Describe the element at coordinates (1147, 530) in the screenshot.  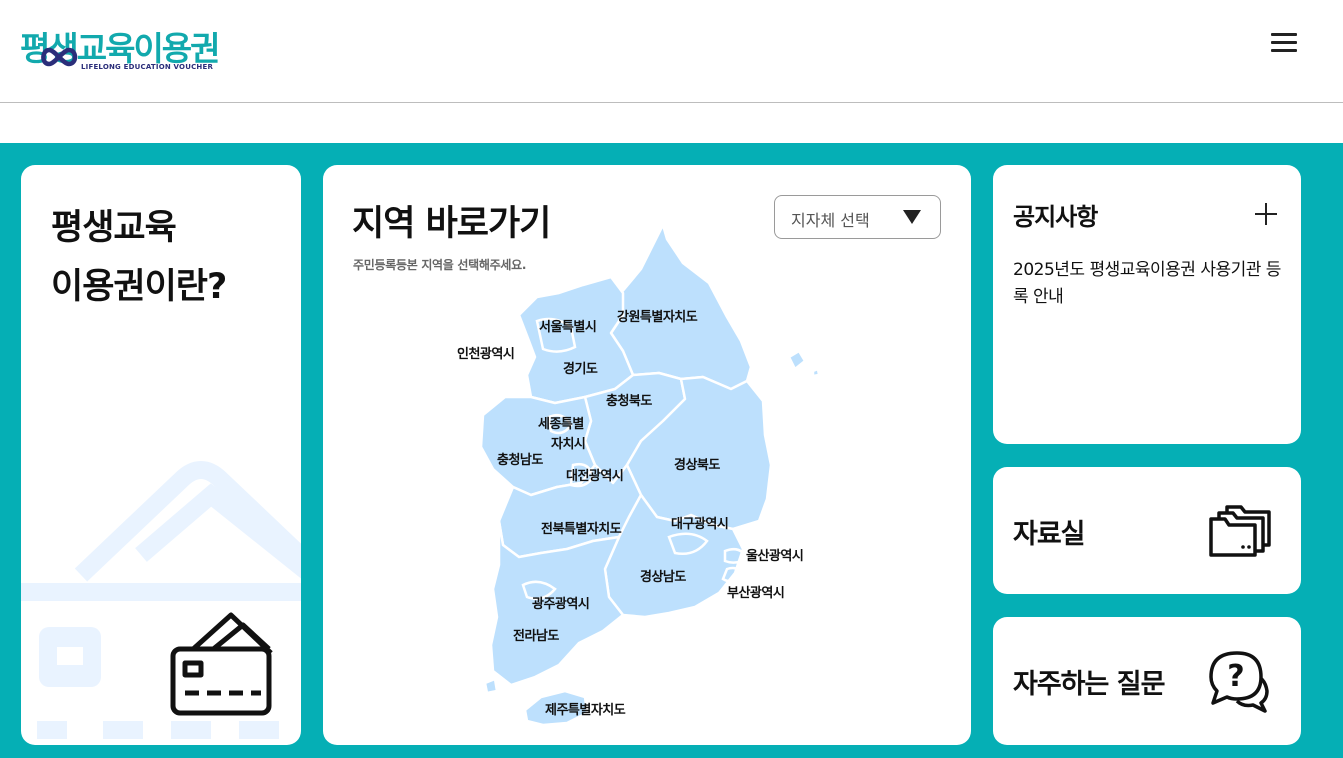
I see `archive-card: 자료실` at that location.